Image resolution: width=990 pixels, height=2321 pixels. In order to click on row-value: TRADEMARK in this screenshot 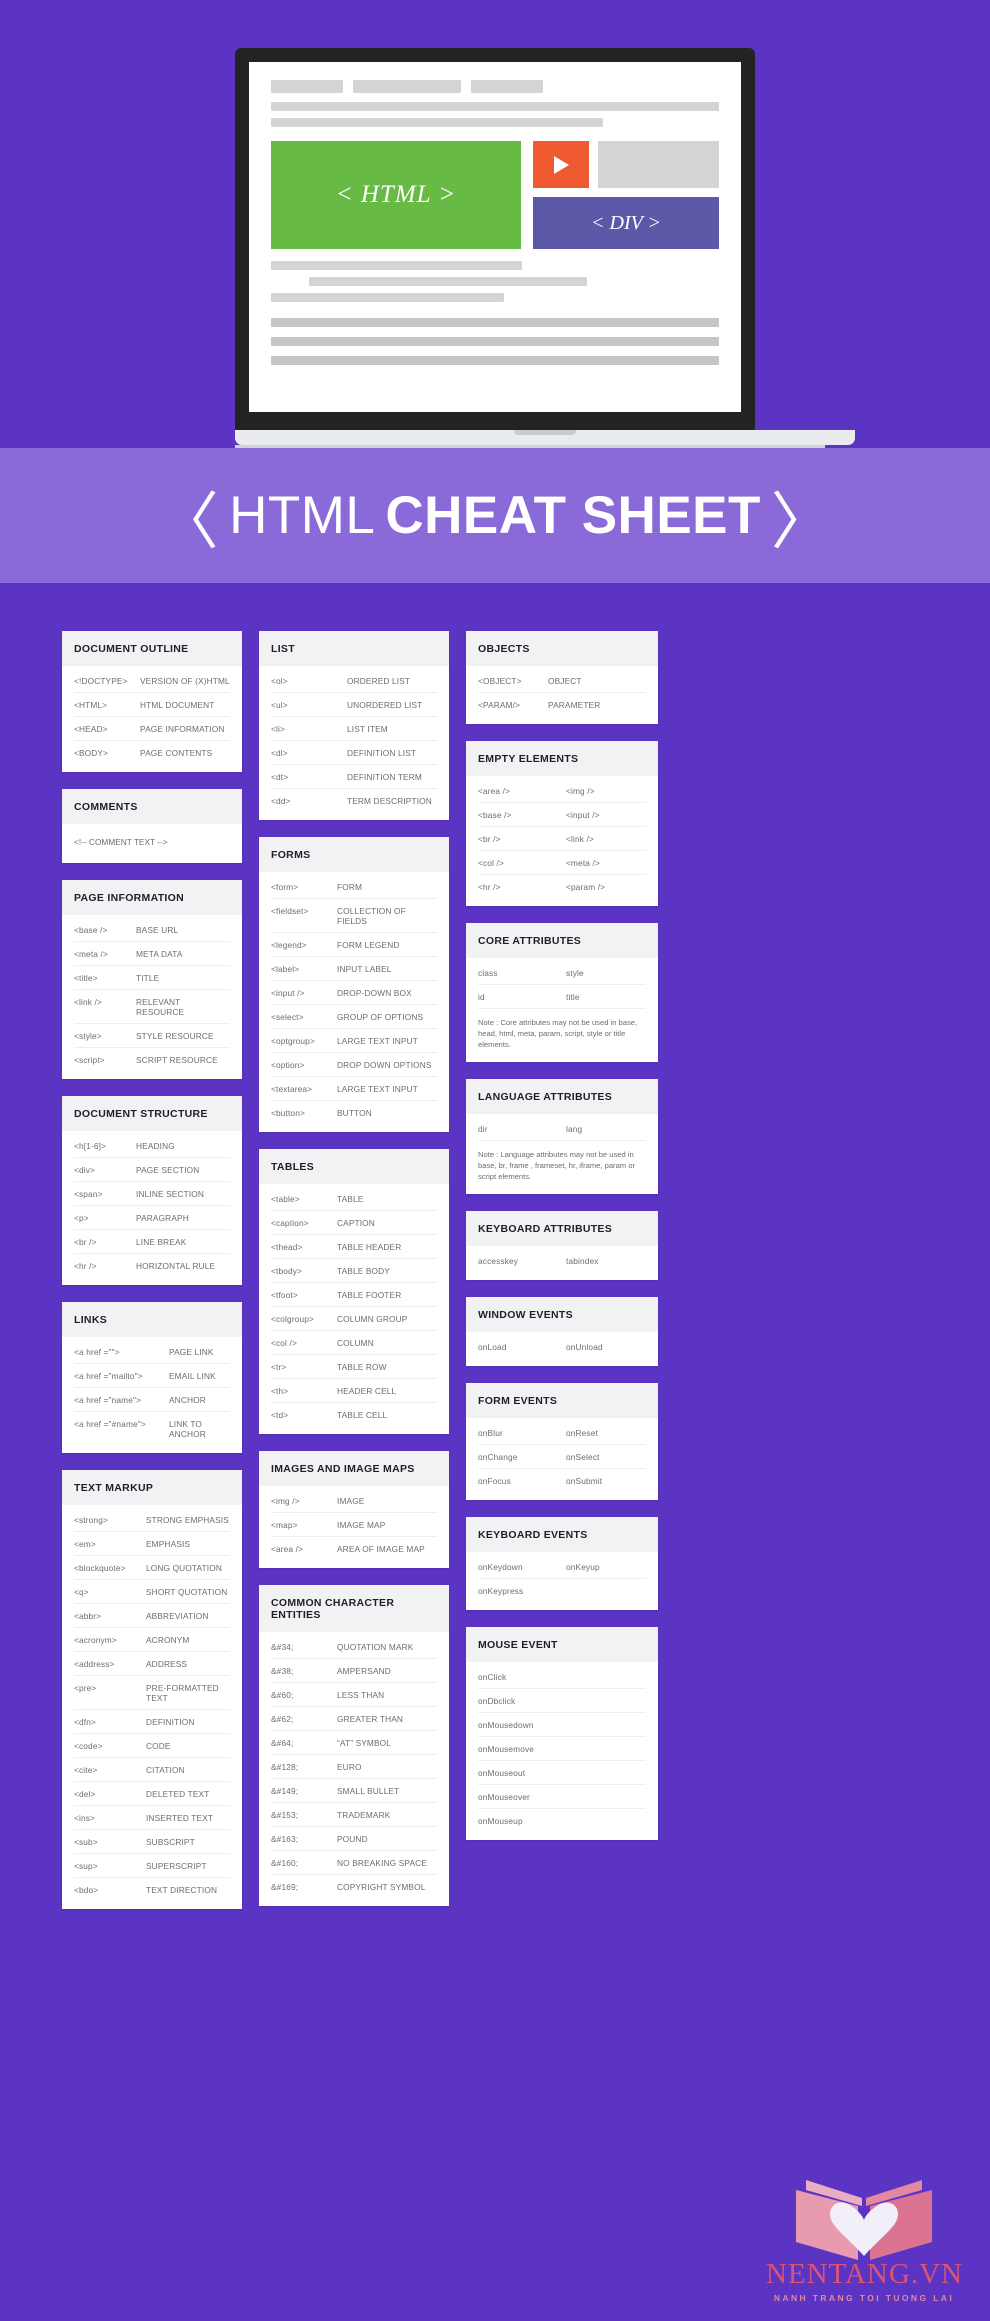, I will do `click(364, 1815)`.